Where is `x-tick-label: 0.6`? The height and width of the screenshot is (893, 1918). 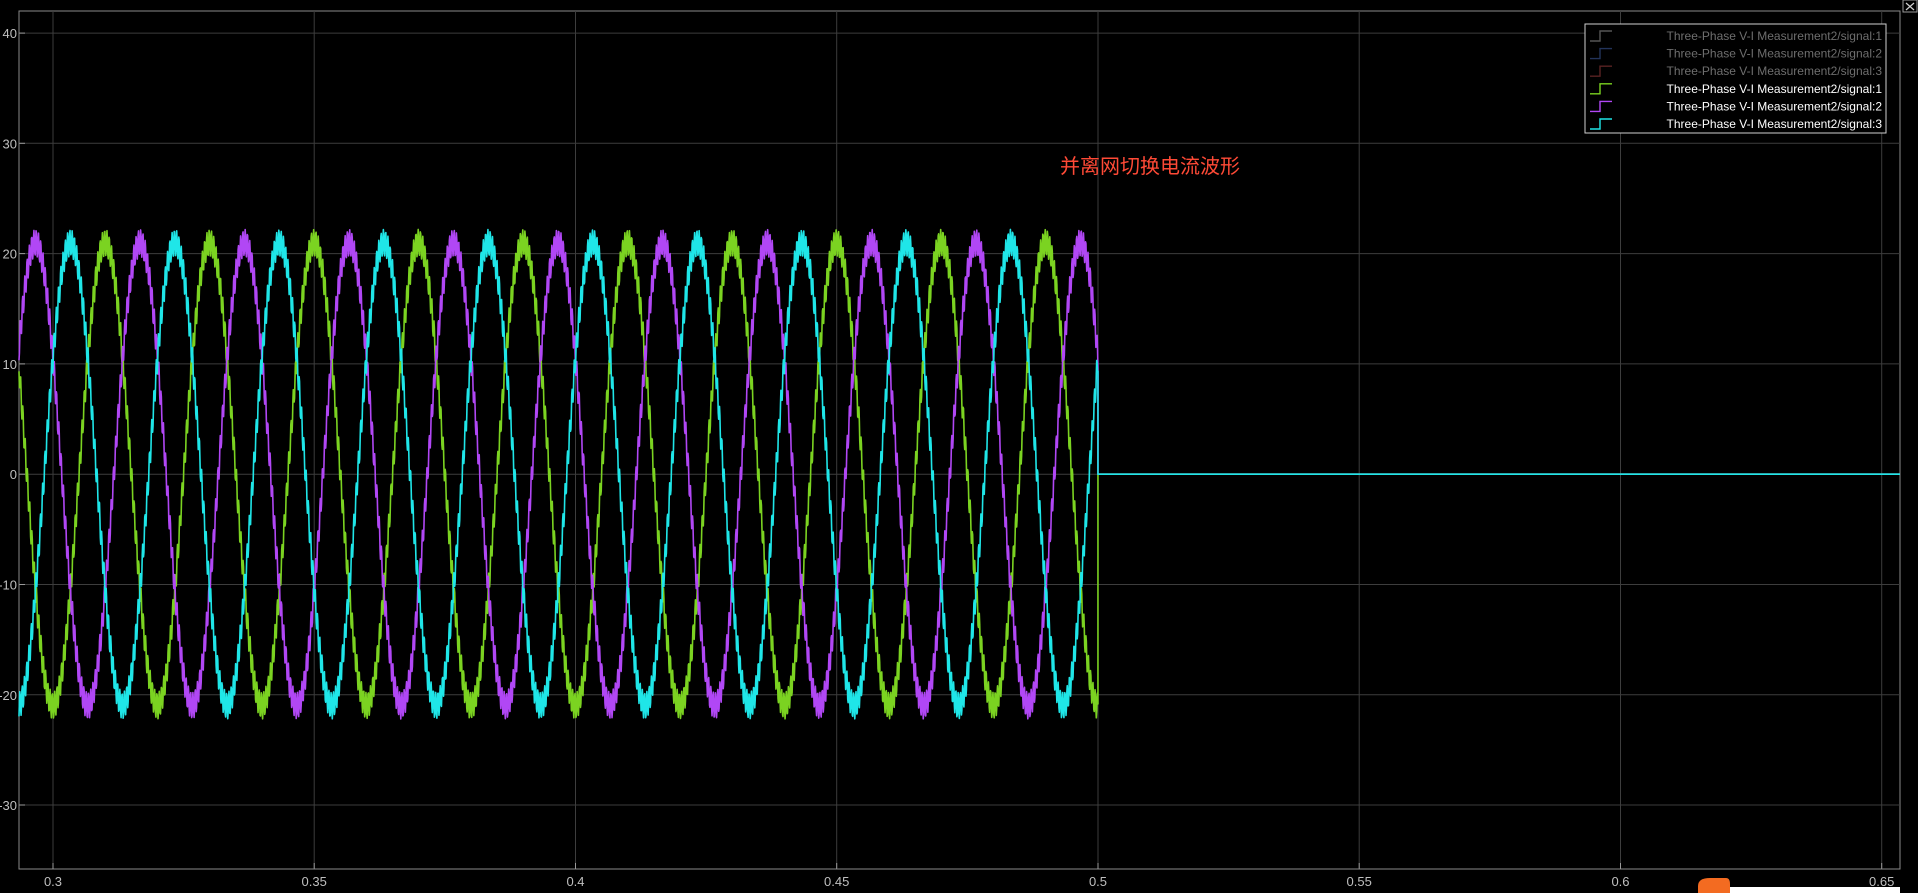
x-tick-label: 0.6 is located at coordinates (1620, 881).